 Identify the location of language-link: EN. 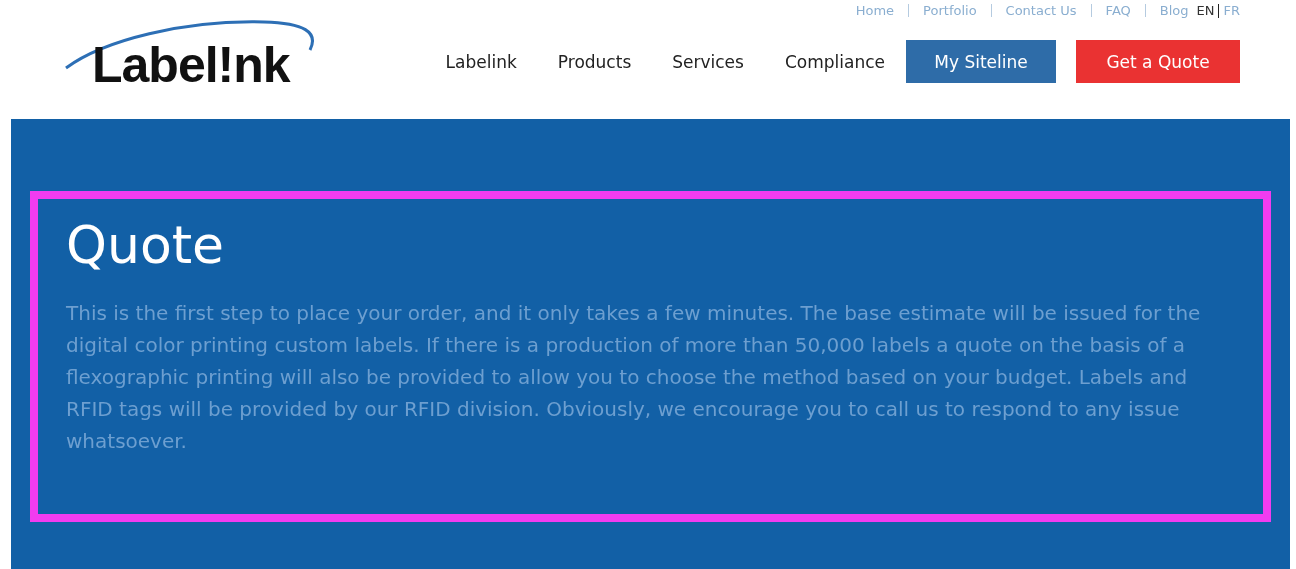
(1205, 10).